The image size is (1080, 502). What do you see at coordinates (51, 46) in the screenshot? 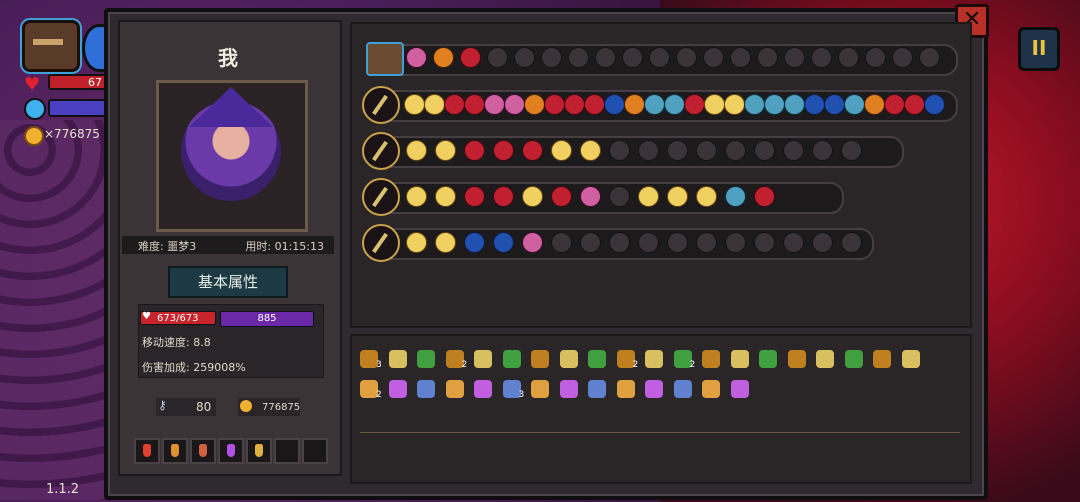
I see `chest-icon` at bounding box center [51, 46].